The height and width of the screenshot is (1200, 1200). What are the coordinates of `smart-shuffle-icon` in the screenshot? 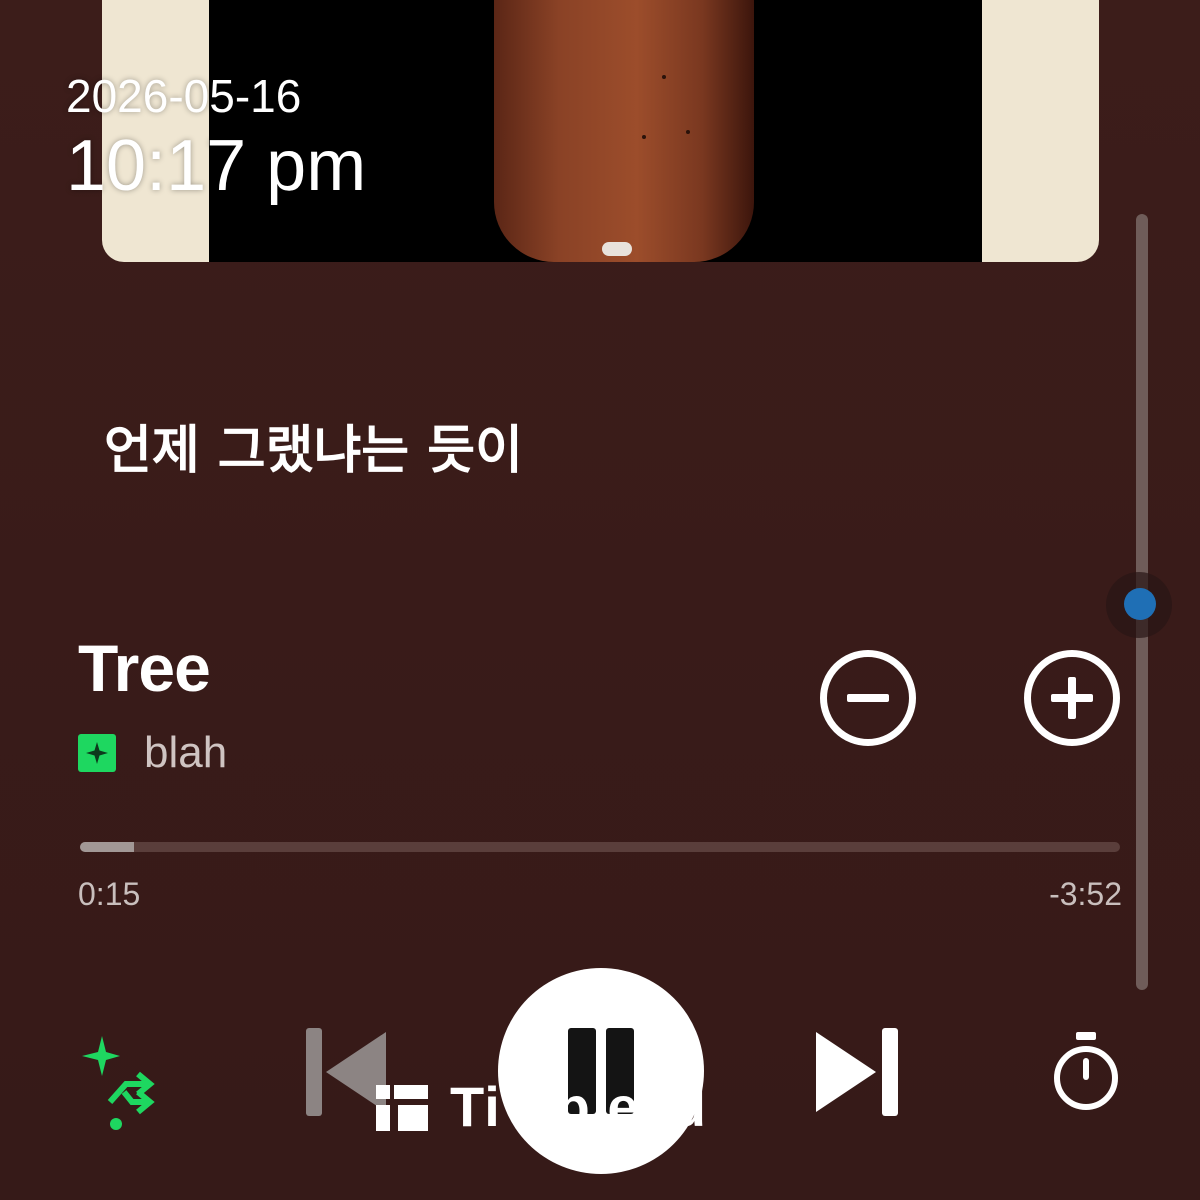 It's located at (119, 1082).